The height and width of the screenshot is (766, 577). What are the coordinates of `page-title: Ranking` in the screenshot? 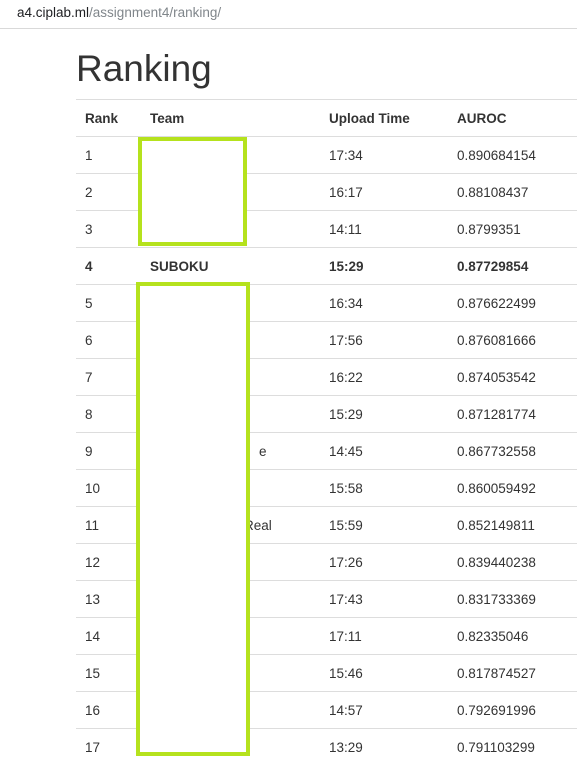 It's located at (144, 68).